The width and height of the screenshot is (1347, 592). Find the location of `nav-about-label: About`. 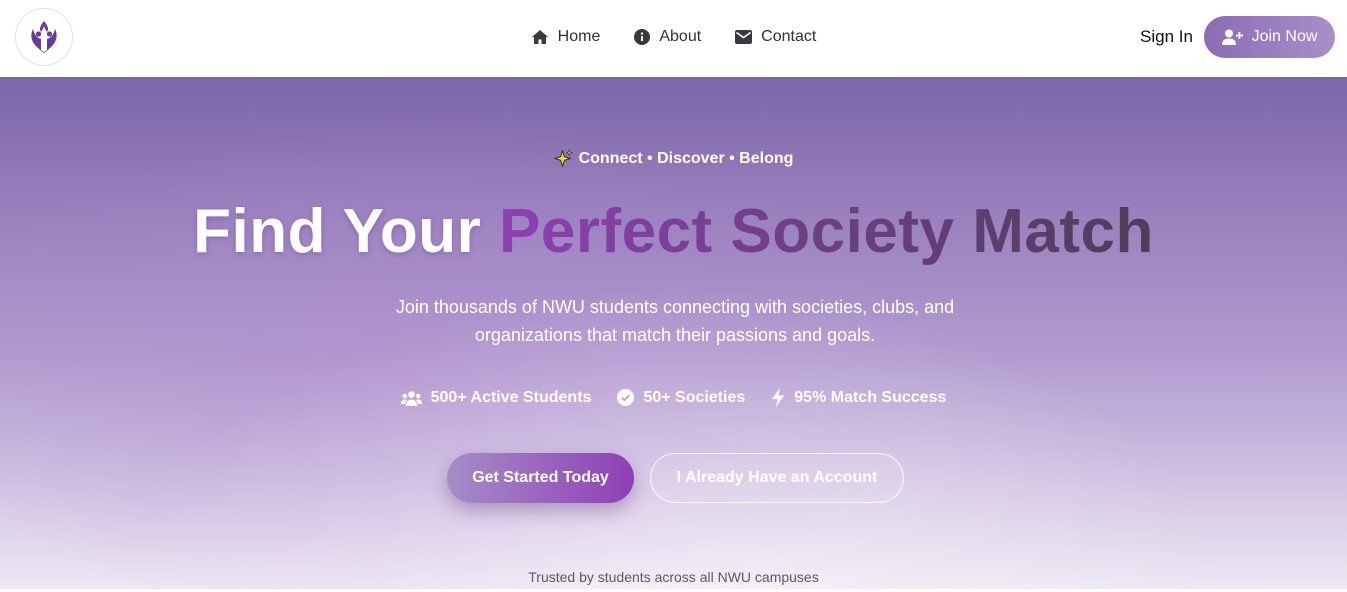

nav-about-label: About is located at coordinates (680, 36).